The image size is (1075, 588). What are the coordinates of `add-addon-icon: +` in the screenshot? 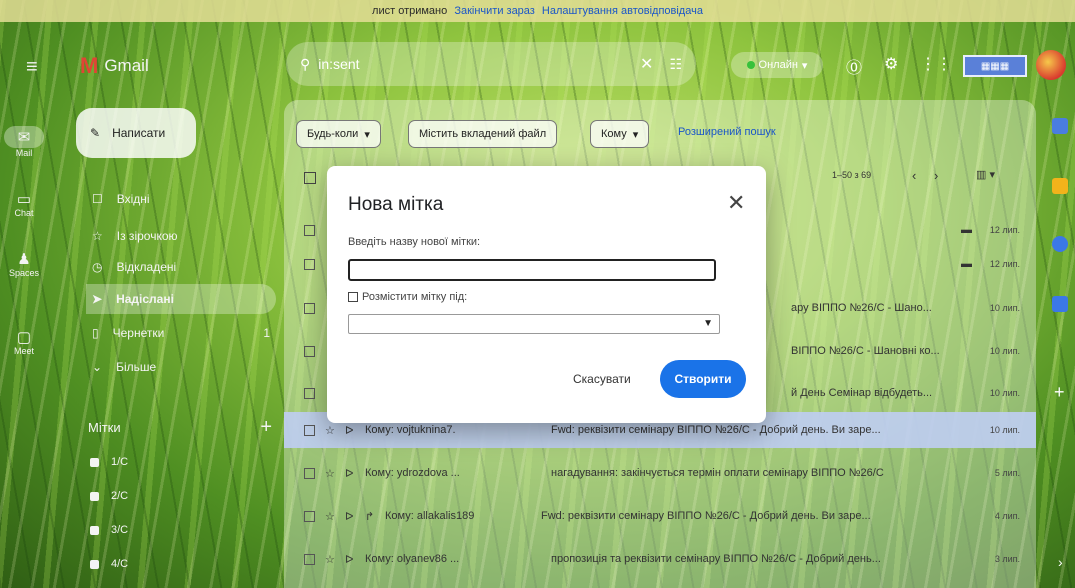 It's located at (1059, 392).